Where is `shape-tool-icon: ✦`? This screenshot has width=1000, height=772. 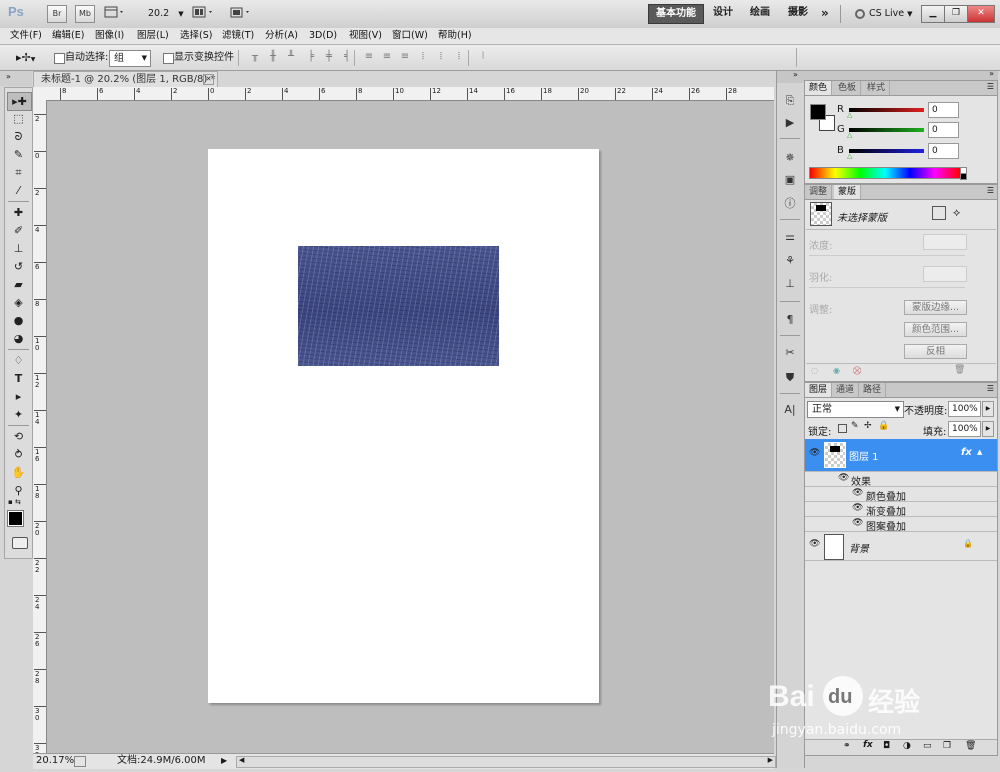 shape-tool-icon: ✦ is located at coordinates (18, 414).